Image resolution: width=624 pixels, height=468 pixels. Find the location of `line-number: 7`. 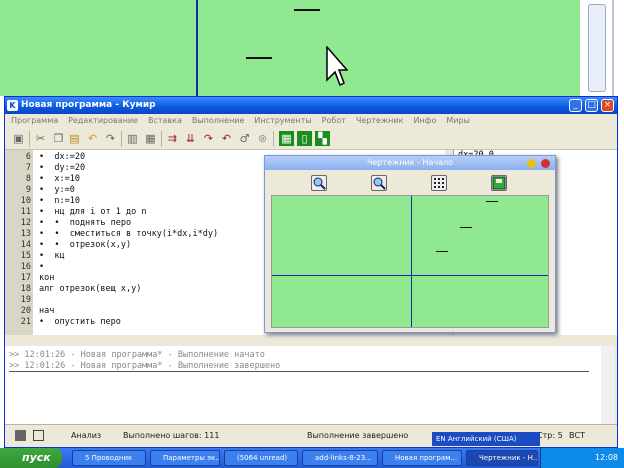

line-number: 7 is located at coordinates (28, 168).